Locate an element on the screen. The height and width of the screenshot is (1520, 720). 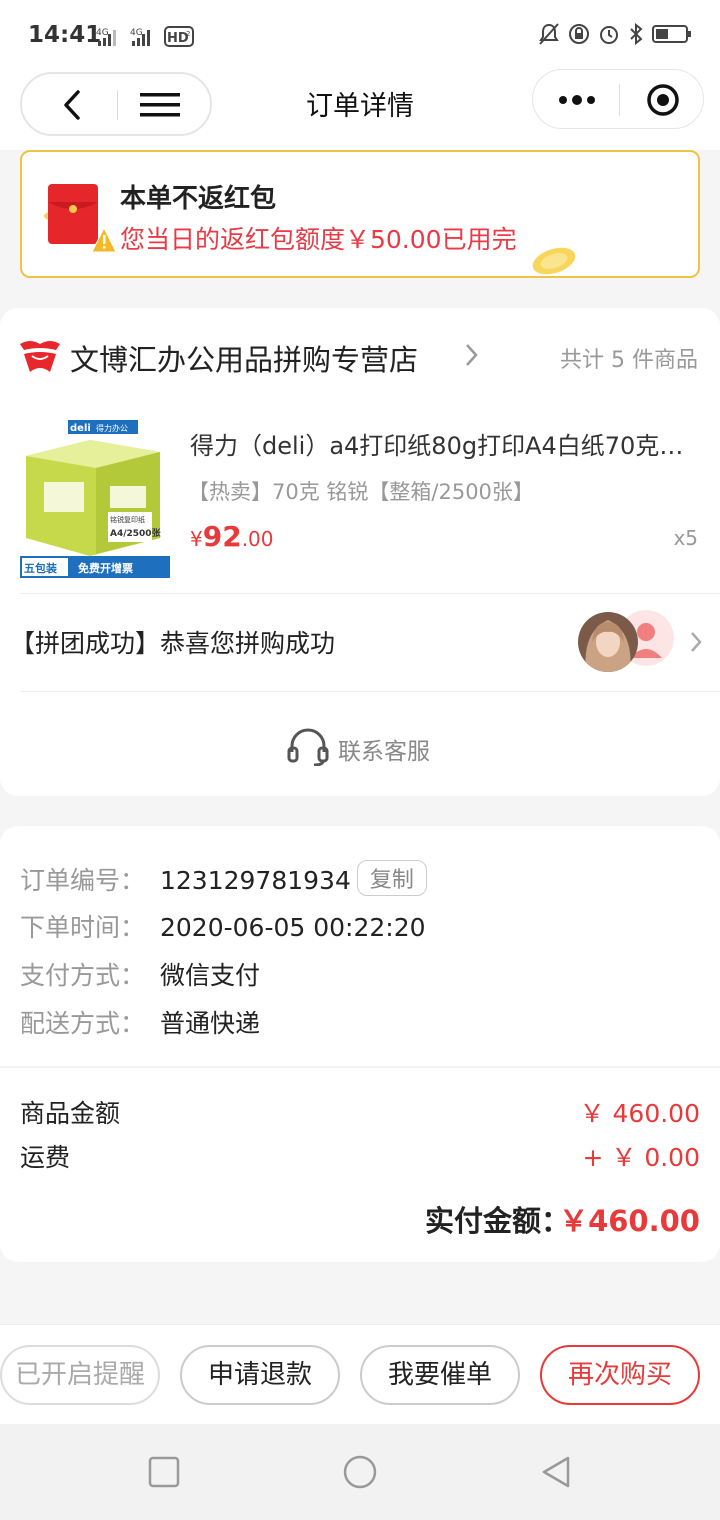
copy-button: 复制 is located at coordinates (391, 878).